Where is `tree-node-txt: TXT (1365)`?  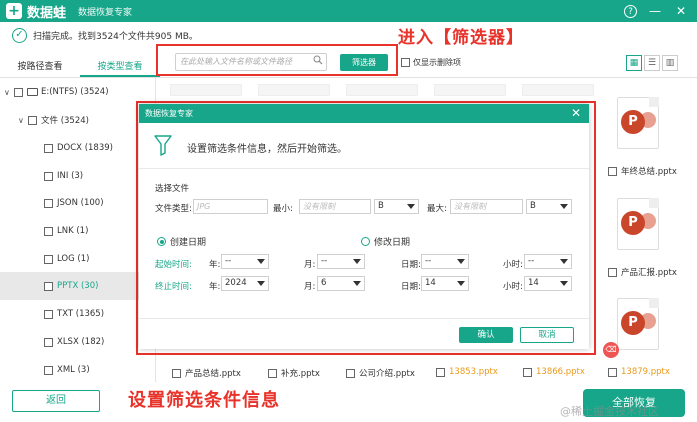
tree-node-txt: TXT (1365) is located at coordinates (74, 314).